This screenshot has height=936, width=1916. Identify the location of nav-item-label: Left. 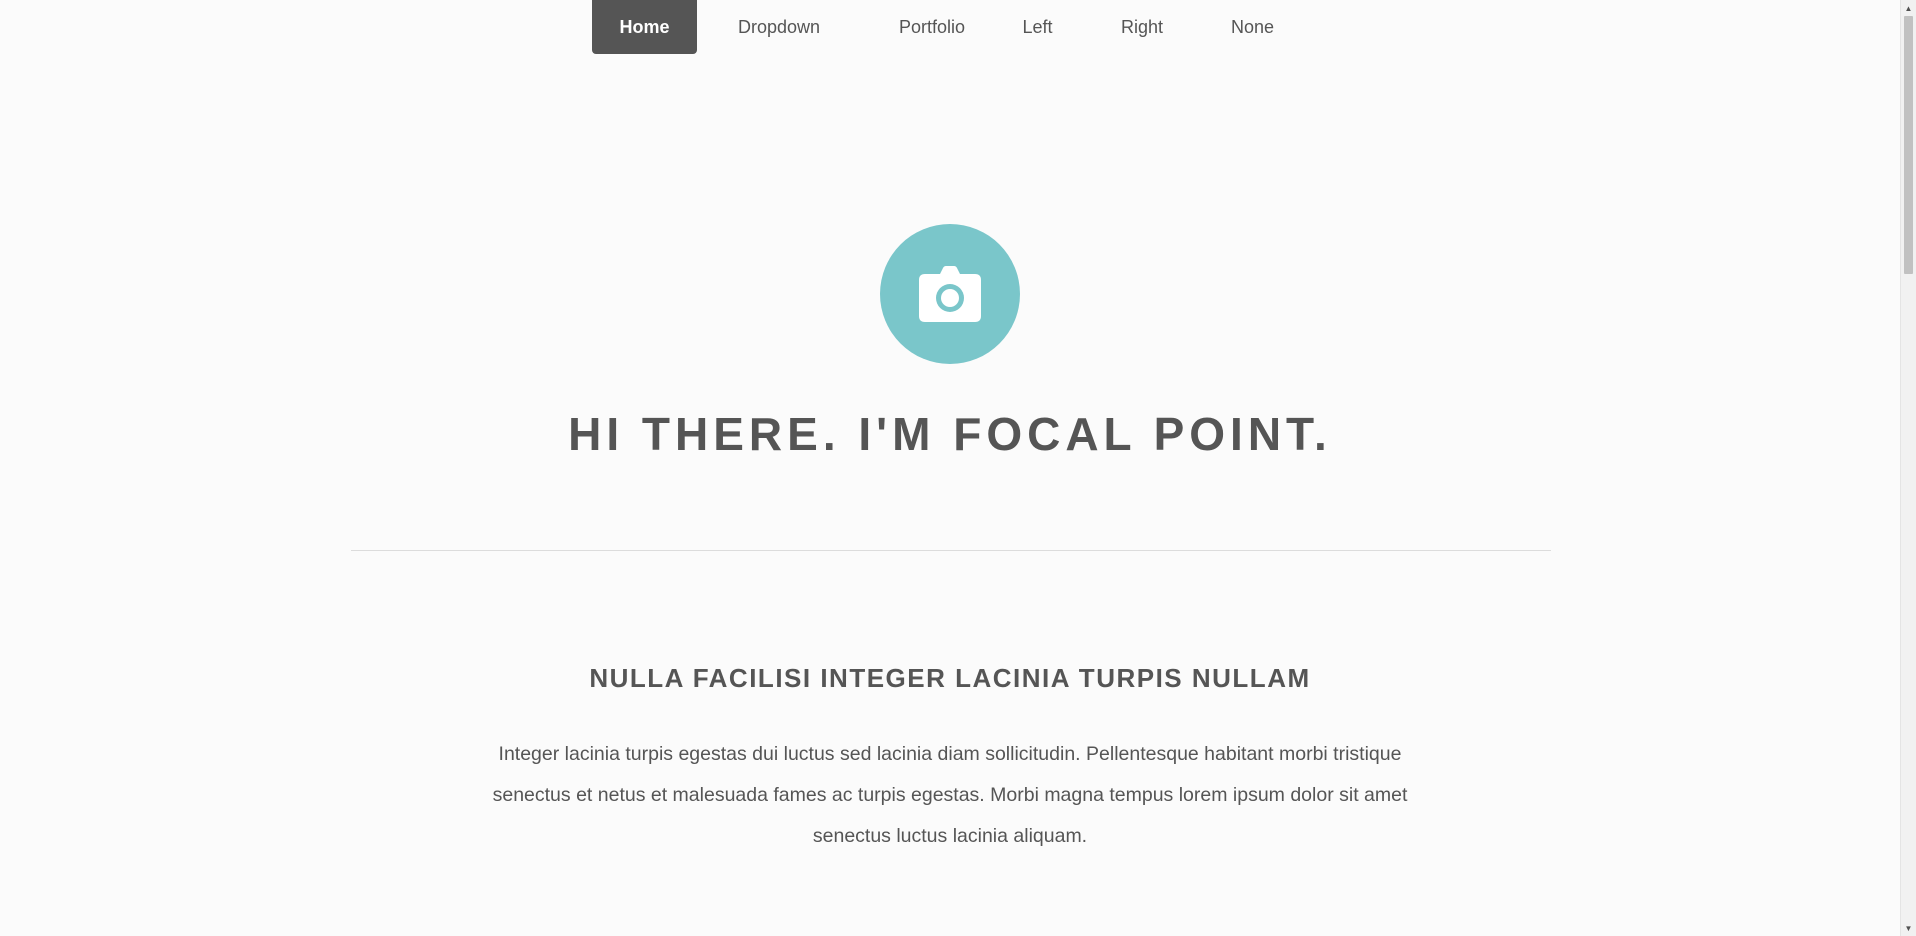
(1037, 26).